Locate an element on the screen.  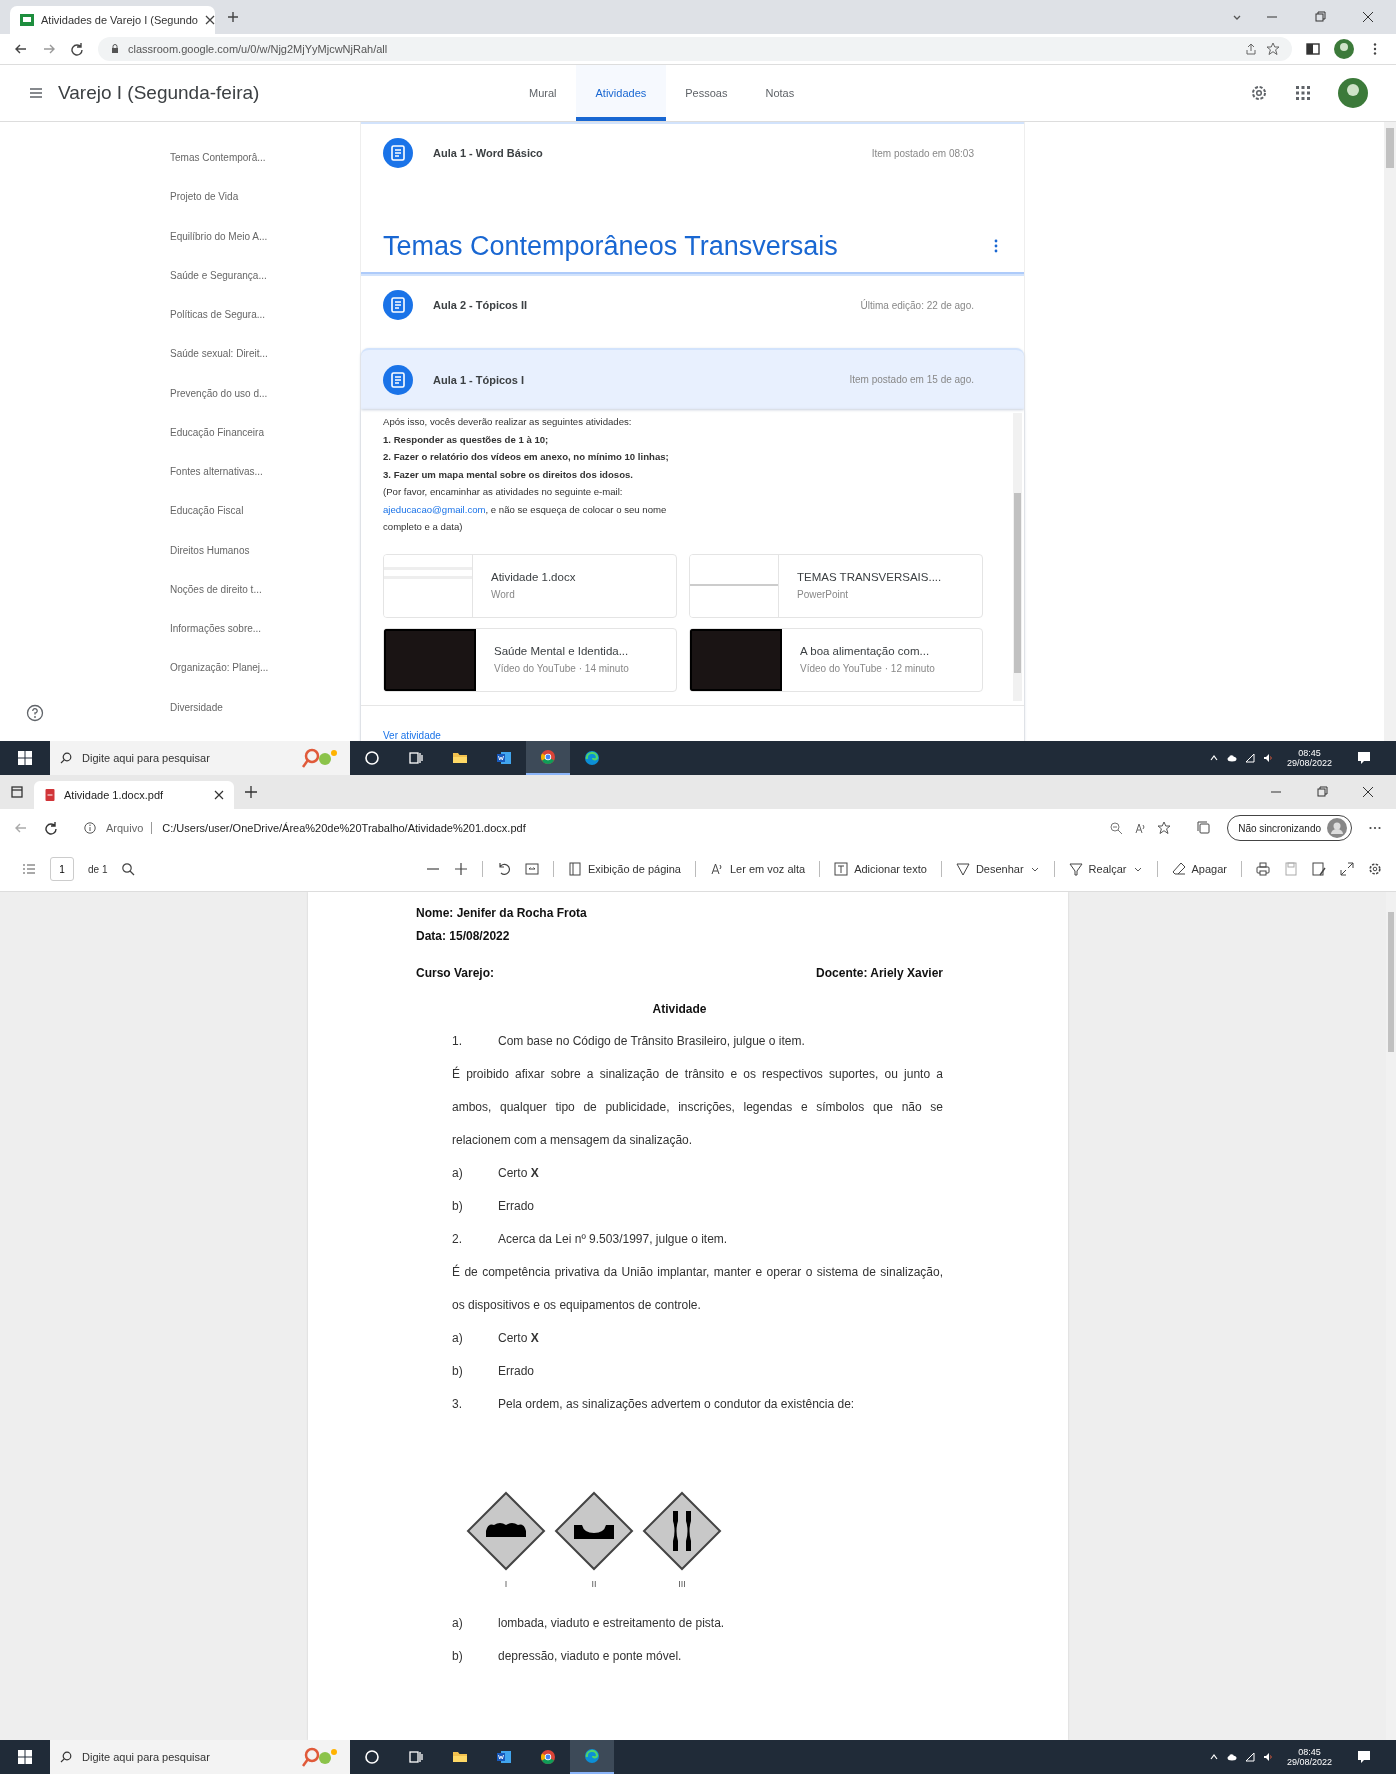
toolbar-button: Ler em voz alta is located at coordinates (757, 869).